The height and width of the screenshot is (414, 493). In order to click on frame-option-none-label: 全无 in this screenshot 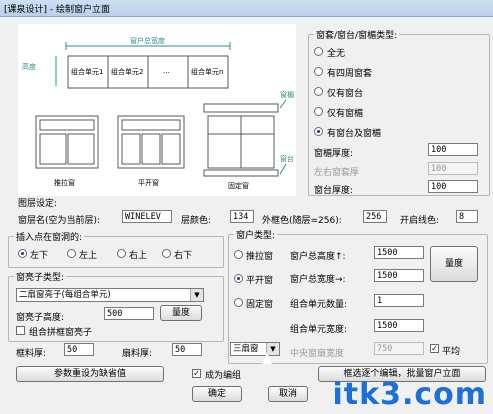, I will do `click(336, 54)`.